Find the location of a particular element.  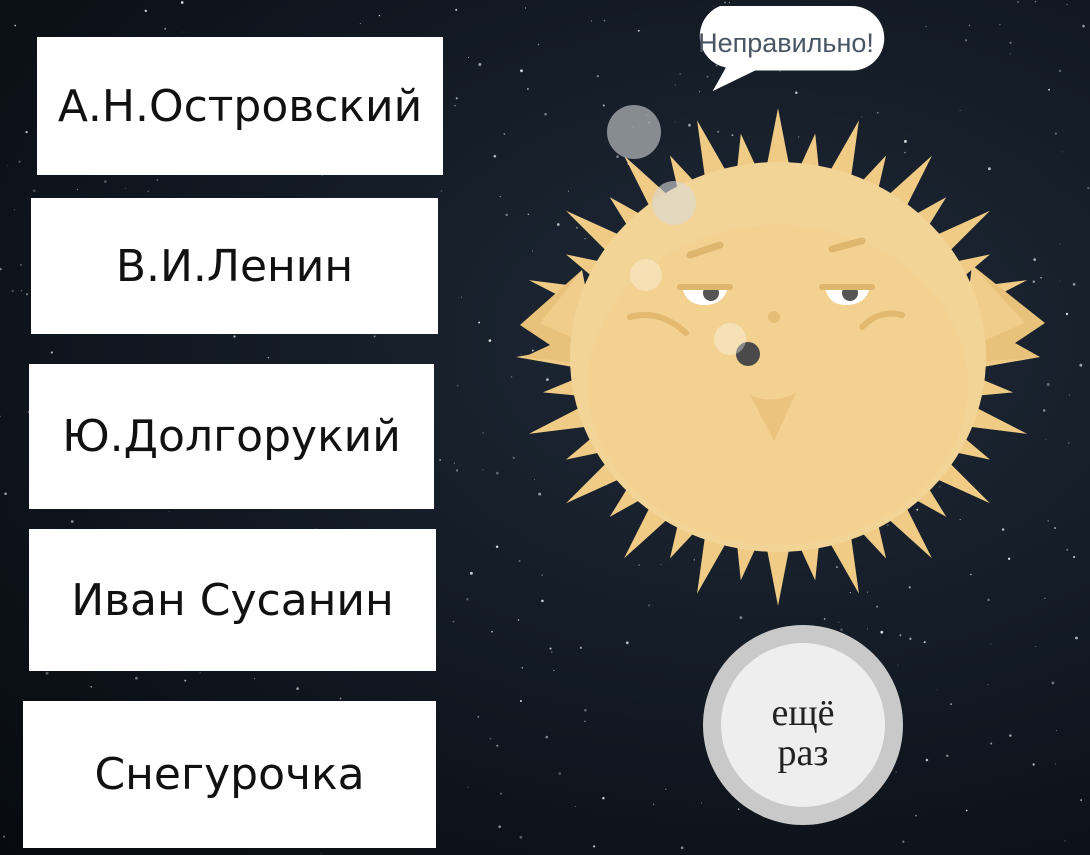

retry-button-face: ещё раз is located at coordinates (803, 725).